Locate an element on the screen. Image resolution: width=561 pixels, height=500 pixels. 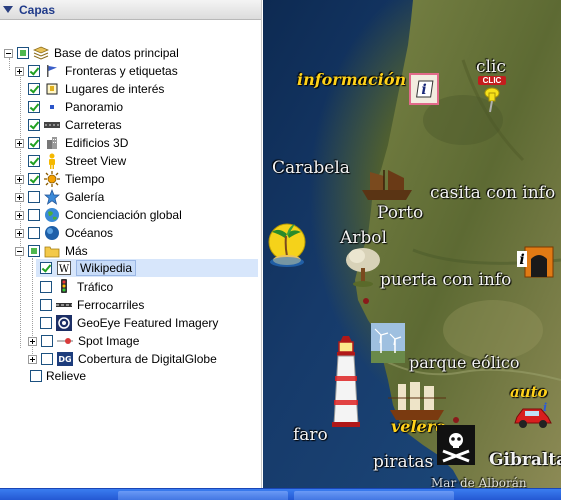
map-label-carabela: Carabela is located at coordinates (311, 168).